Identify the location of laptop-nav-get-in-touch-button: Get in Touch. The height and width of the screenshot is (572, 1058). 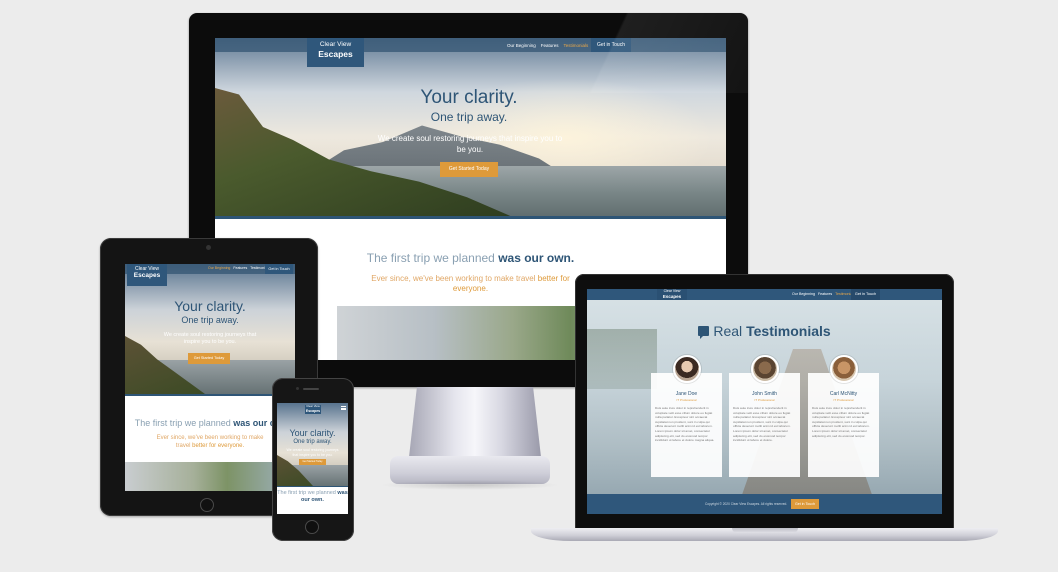
(865, 294).